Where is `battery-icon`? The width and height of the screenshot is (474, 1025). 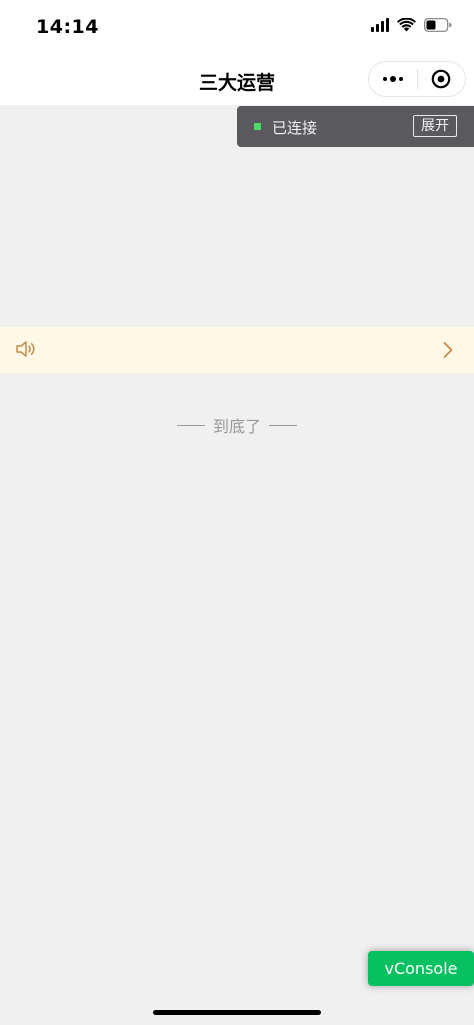
battery-icon is located at coordinates (438, 25).